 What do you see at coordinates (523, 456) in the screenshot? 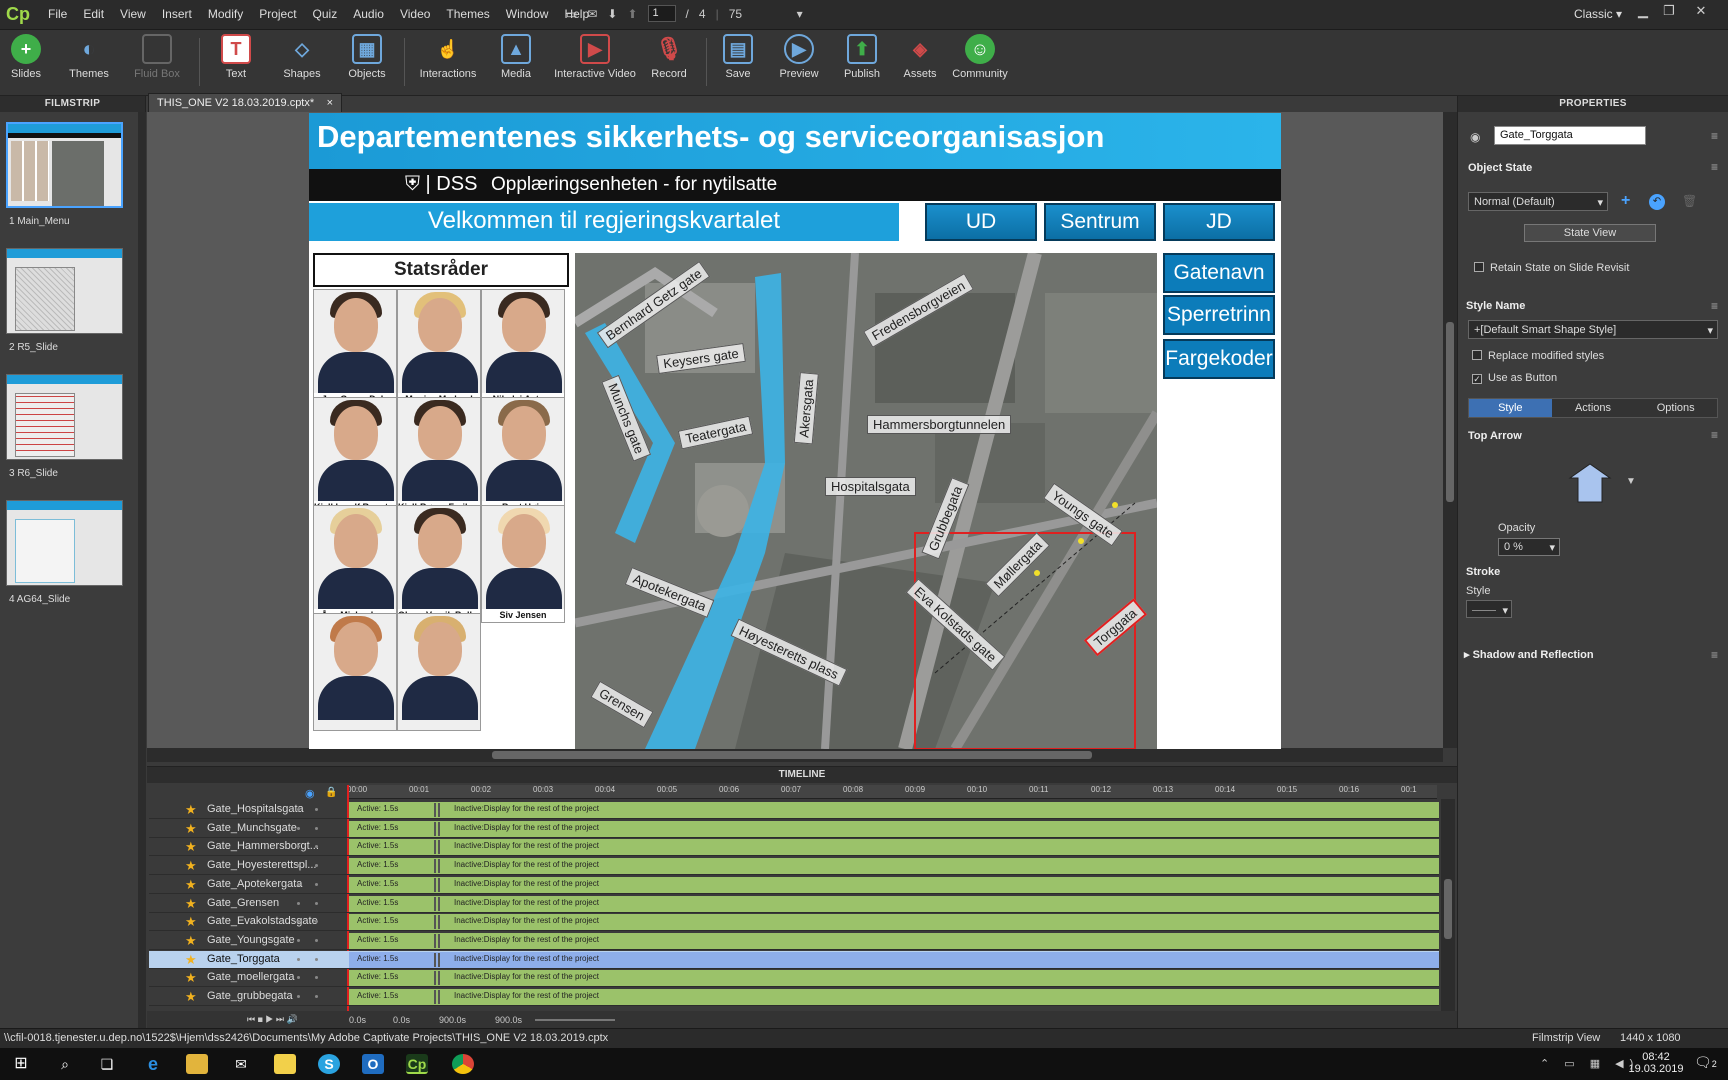
I see `minister-photo: Bent Høie` at bounding box center [523, 456].